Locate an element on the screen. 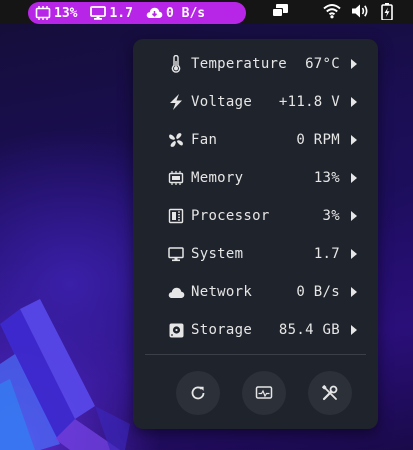 The height and width of the screenshot is (450, 413). menu-item-value: 67°C is located at coordinates (322, 64).